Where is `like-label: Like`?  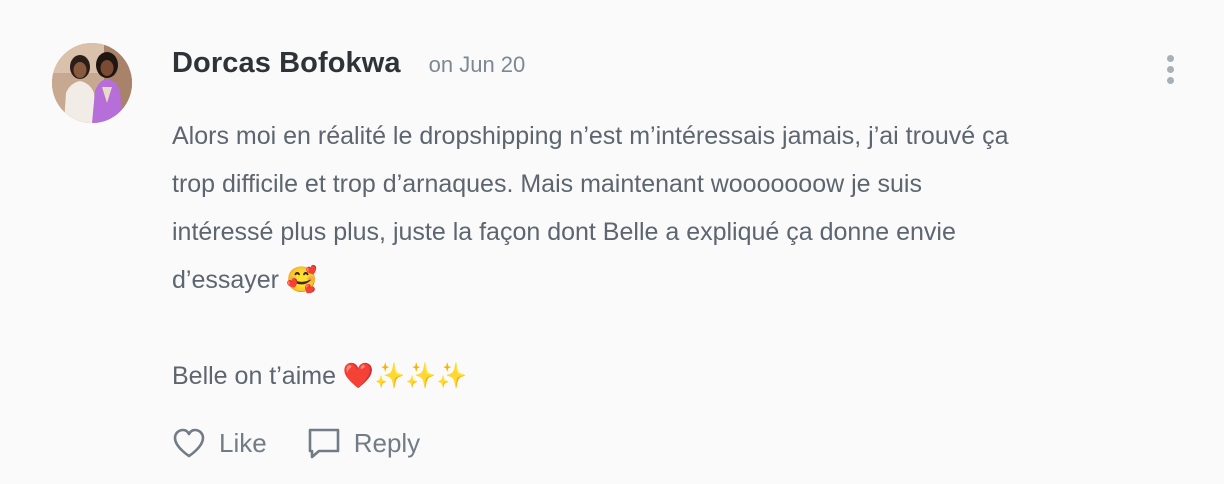 like-label: Like is located at coordinates (243, 442).